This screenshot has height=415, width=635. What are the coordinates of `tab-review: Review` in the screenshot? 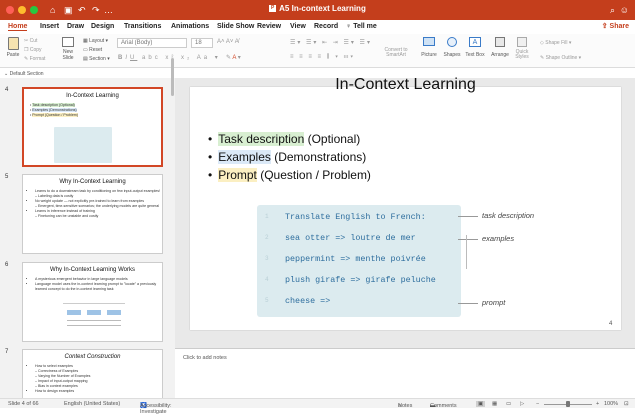 It's located at (269, 26).